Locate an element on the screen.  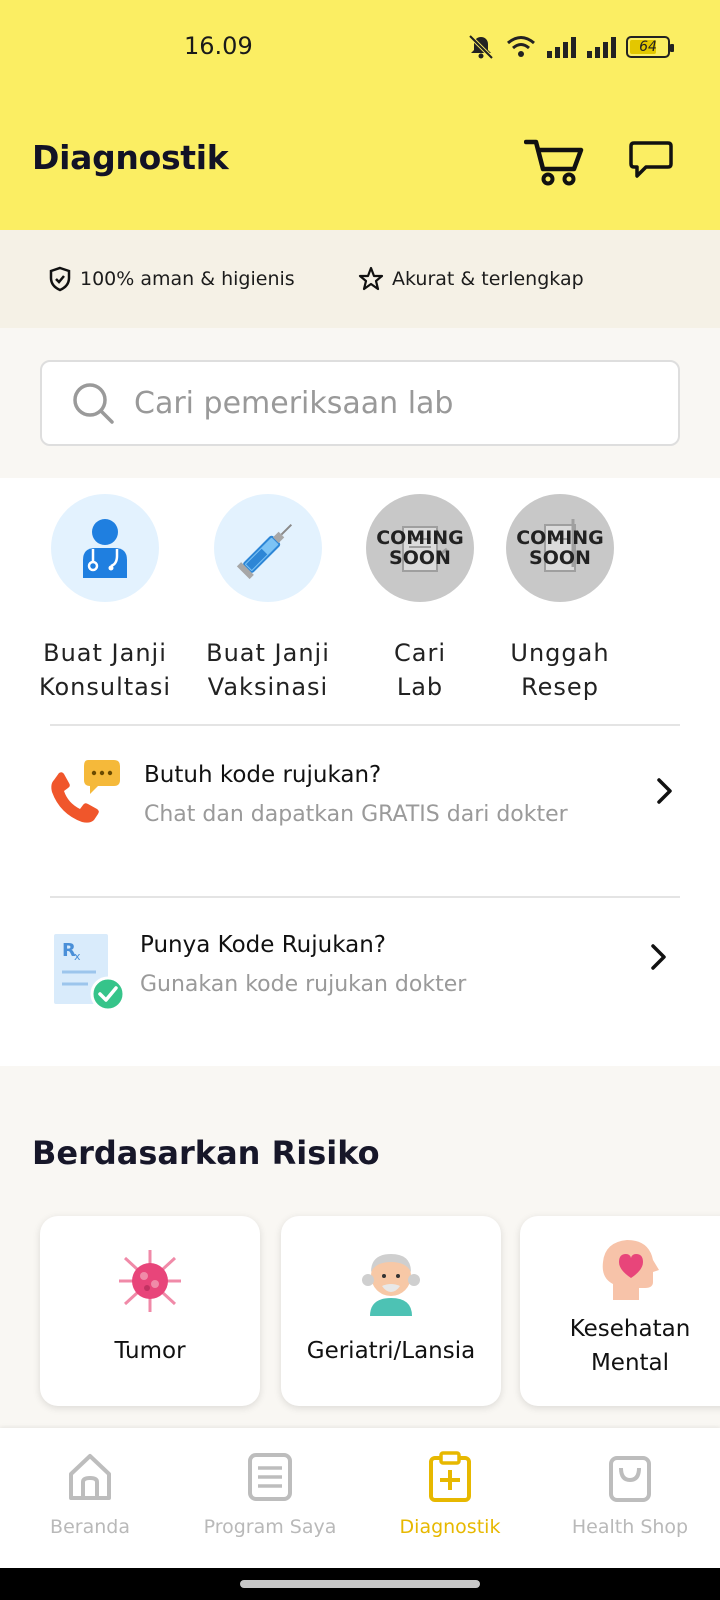
nav-item-health-shop: Health Shop is located at coordinates (630, 1494).